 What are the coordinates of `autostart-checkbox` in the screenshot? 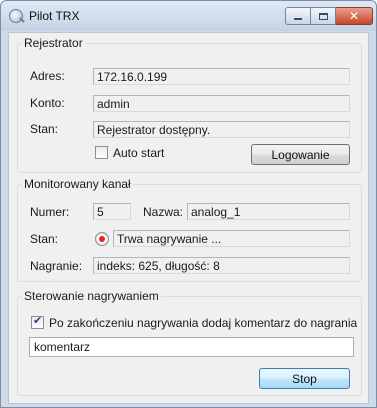 It's located at (101, 152).